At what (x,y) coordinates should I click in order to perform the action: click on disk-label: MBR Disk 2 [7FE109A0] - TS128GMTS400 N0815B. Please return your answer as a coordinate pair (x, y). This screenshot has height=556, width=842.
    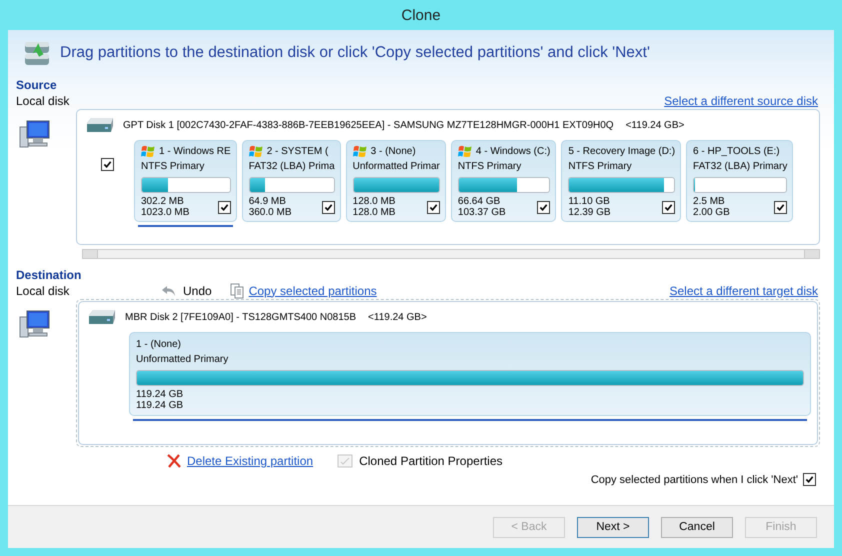
    Looking at the image, I should click on (240, 317).